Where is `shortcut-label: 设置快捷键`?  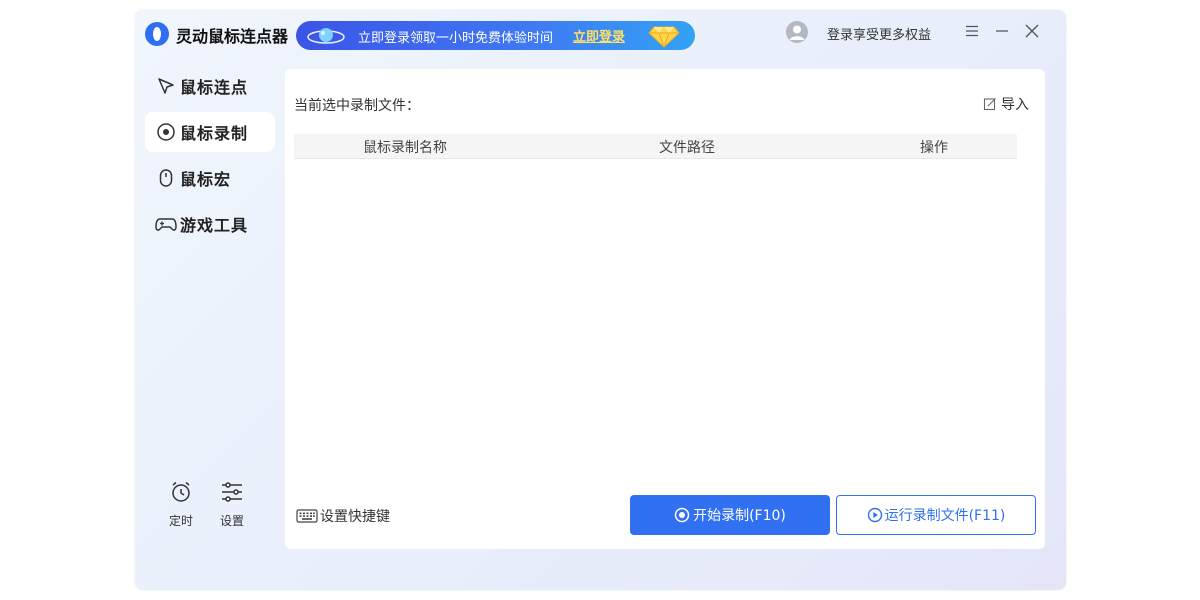
shortcut-label: 设置快捷键 is located at coordinates (355, 517).